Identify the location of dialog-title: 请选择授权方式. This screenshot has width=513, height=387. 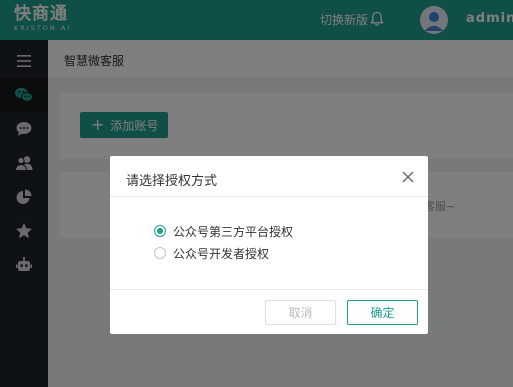
(172, 181).